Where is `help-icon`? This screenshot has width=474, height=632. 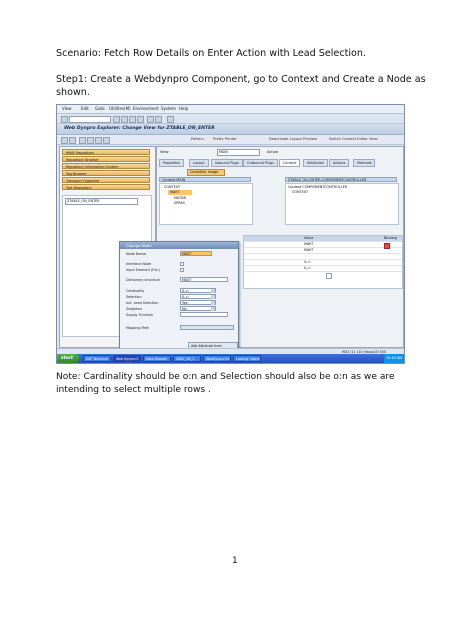
help-icon is located at coordinates (170, 119).